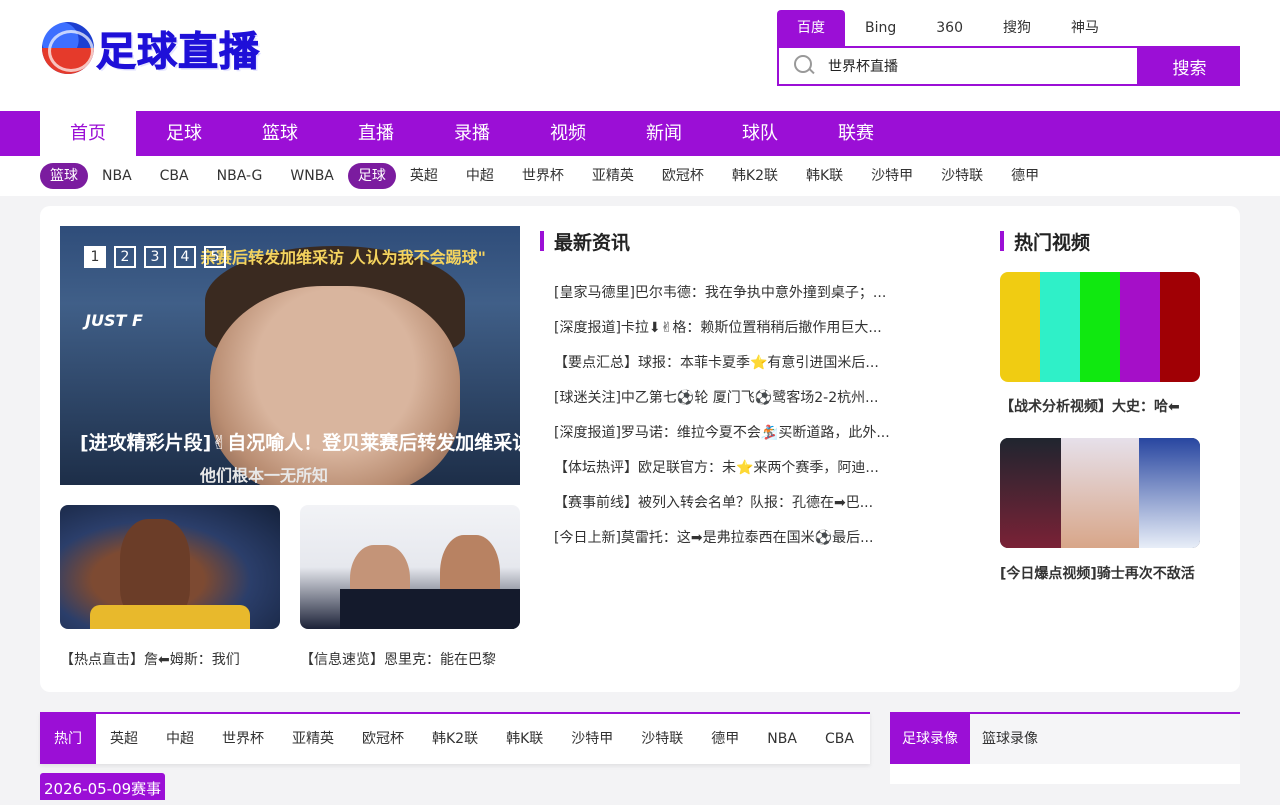 The width and height of the screenshot is (1280, 805). What do you see at coordinates (312, 176) in the screenshot?
I see `subnav-wnba: WNBA` at bounding box center [312, 176].